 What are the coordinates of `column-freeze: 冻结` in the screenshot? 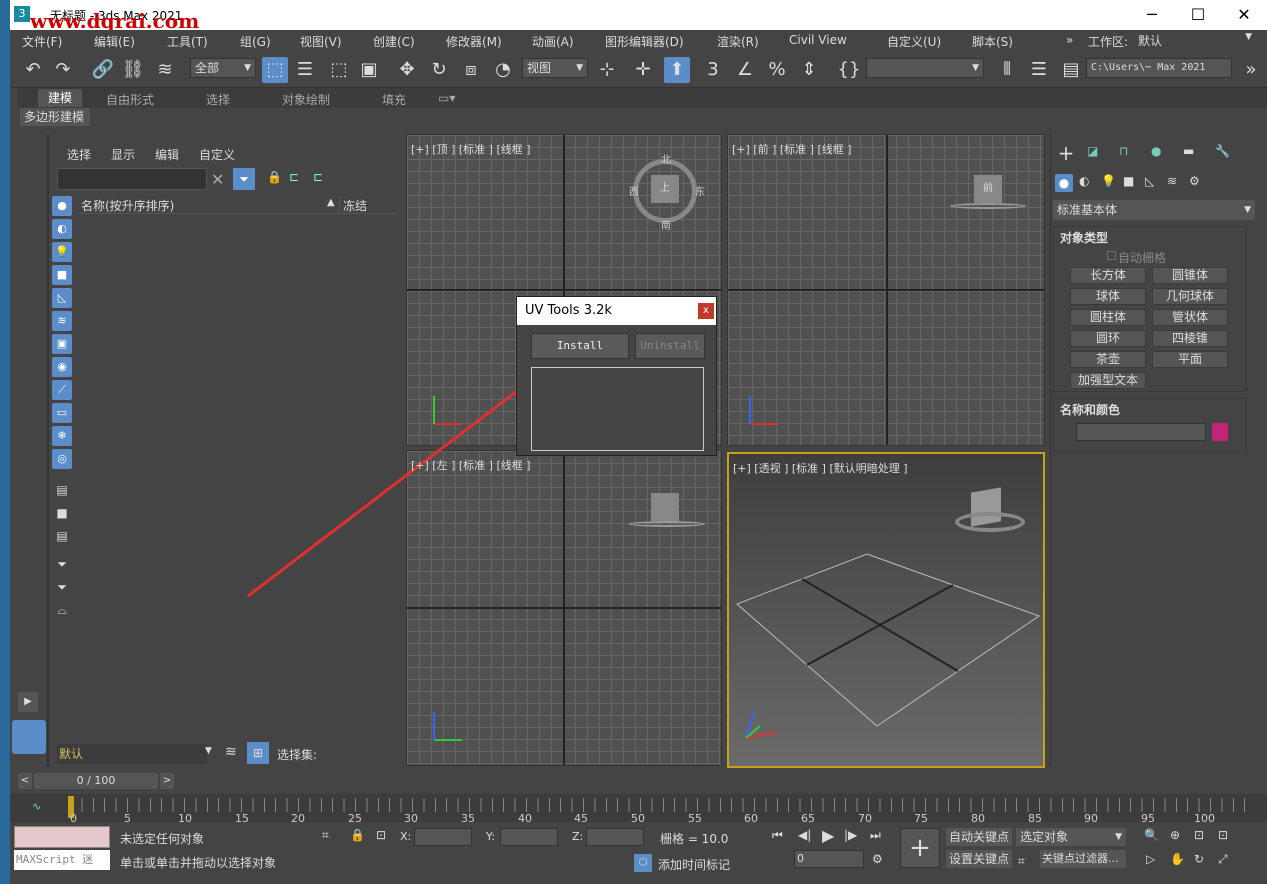 It's located at (355, 205).